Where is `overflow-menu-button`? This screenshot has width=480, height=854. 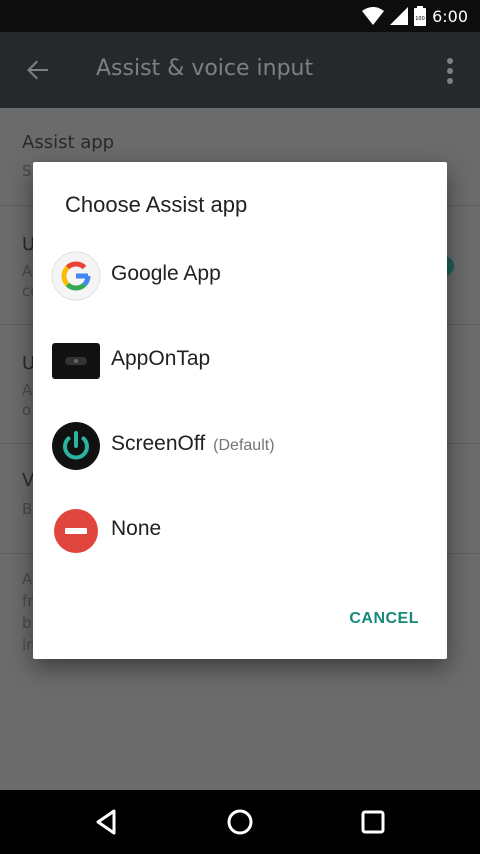
overflow-menu-button is located at coordinates (450, 71).